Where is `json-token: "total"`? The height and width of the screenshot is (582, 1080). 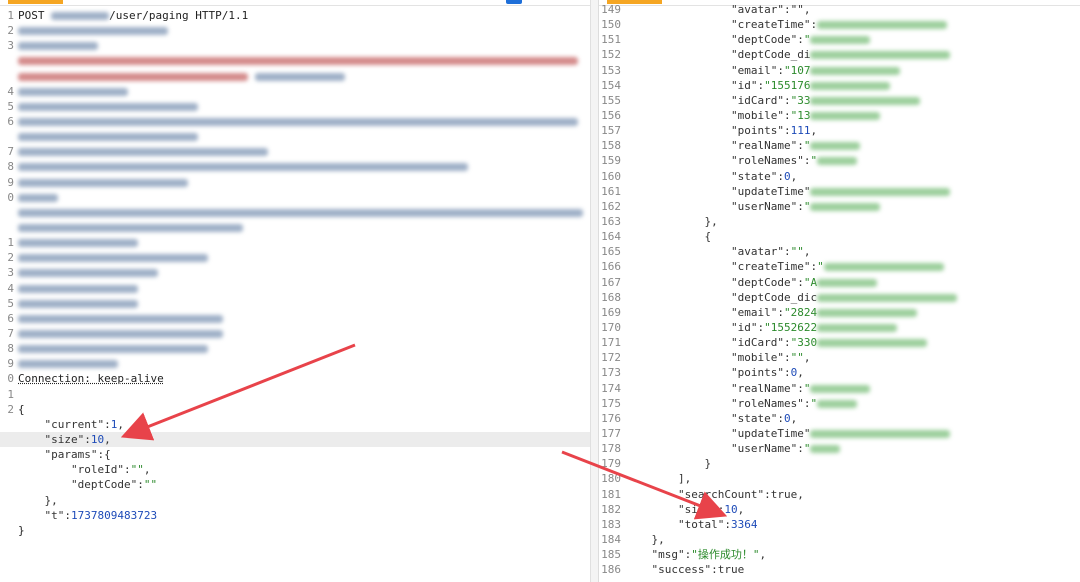 json-token: "total" is located at coordinates (701, 524).